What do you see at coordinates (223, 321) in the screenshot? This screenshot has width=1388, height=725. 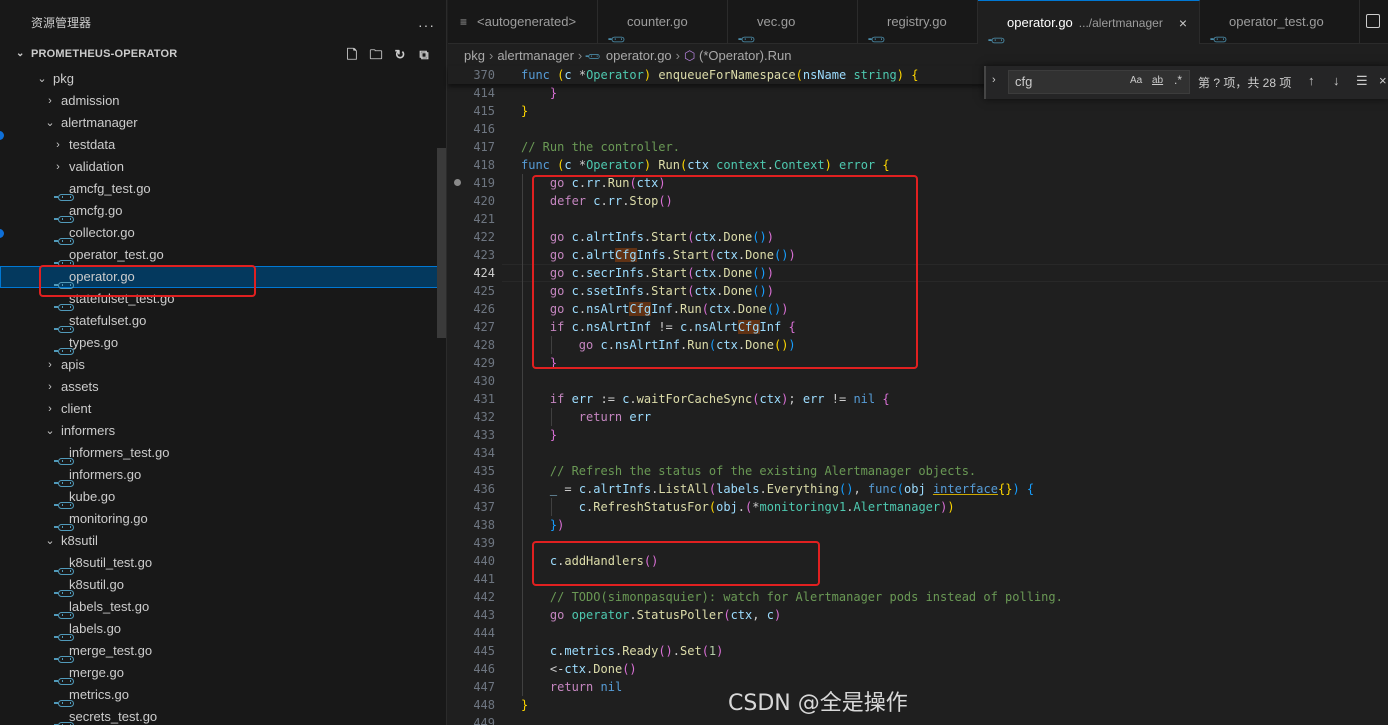 I see `tree-file: statefulset.go` at bounding box center [223, 321].